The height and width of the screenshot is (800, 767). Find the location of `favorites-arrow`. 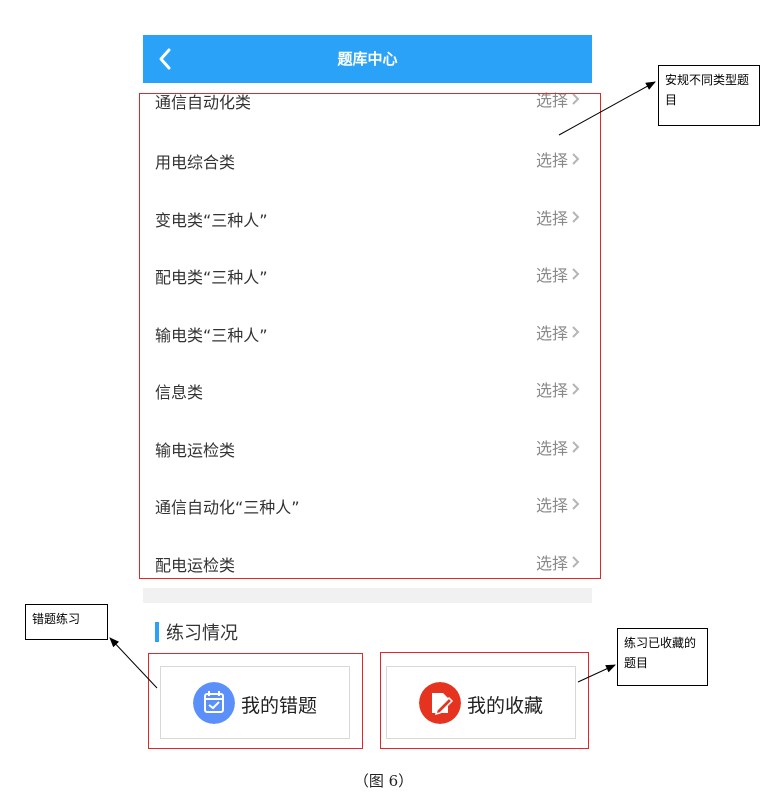

favorites-arrow is located at coordinates (596, 673).